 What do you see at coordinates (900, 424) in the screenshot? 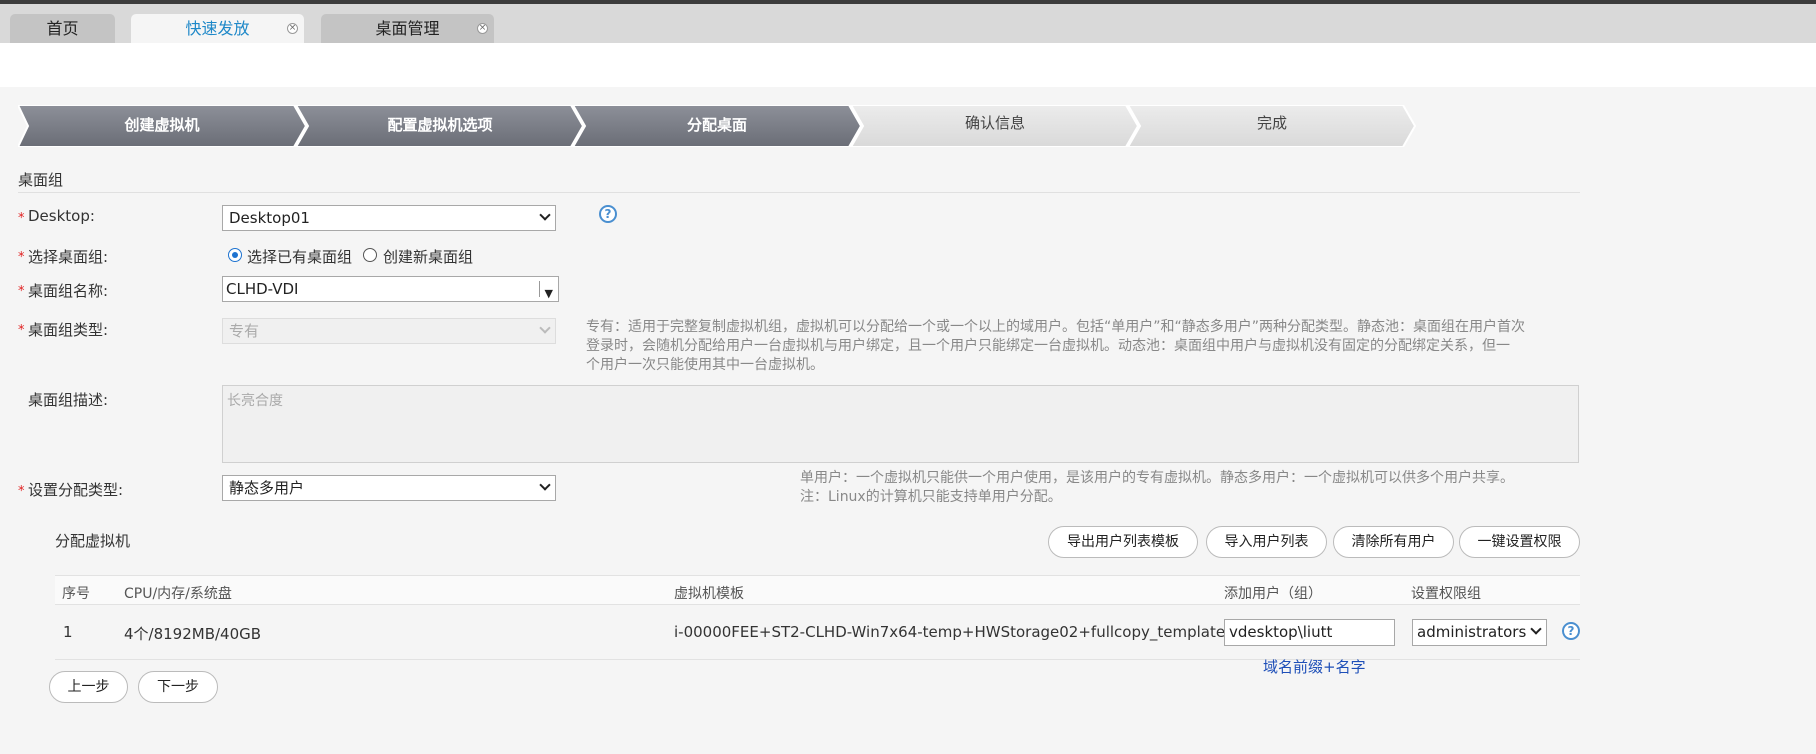
I see `group-desc-textarea: 长亮合度` at bounding box center [900, 424].